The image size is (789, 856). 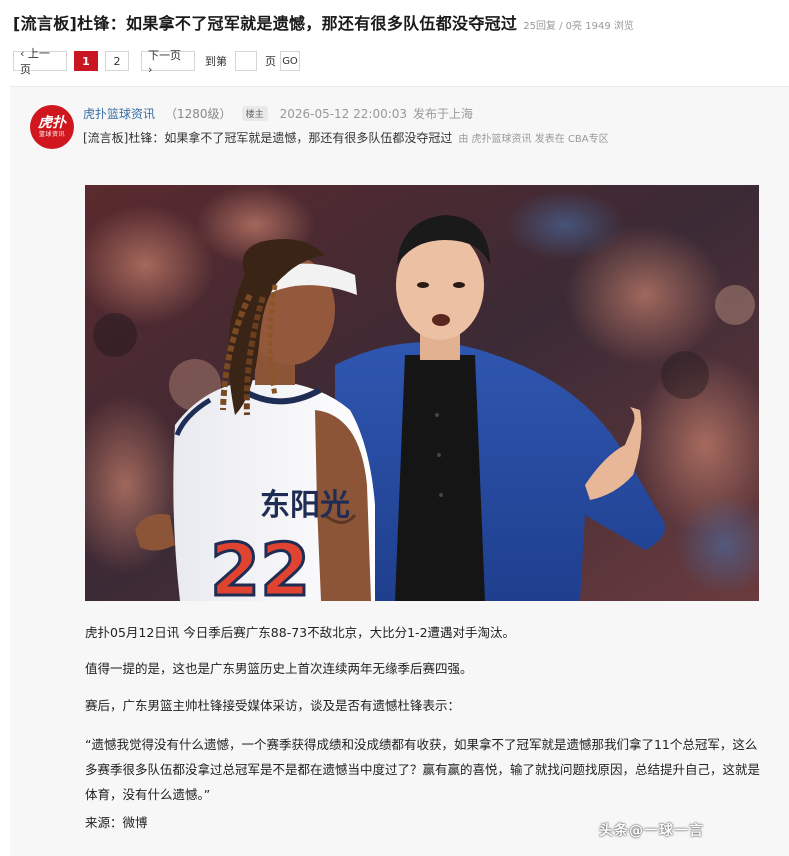 What do you see at coordinates (265, 23) in the screenshot?
I see `thread-title: [流言板]杜锋：如果拿不了冠军就是遗憾，那还有很多队伍都没夺冠过` at bounding box center [265, 23].